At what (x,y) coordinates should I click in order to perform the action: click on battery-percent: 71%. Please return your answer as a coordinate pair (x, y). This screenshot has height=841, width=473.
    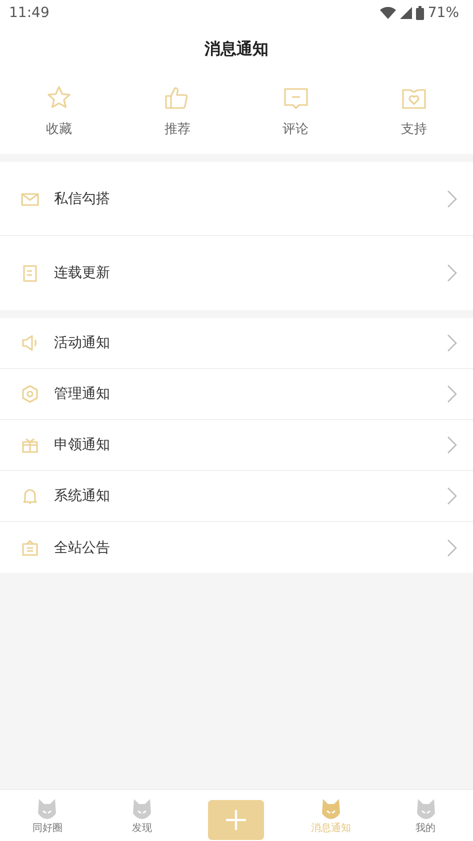
    Looking at the image, I should click on (443, 13).